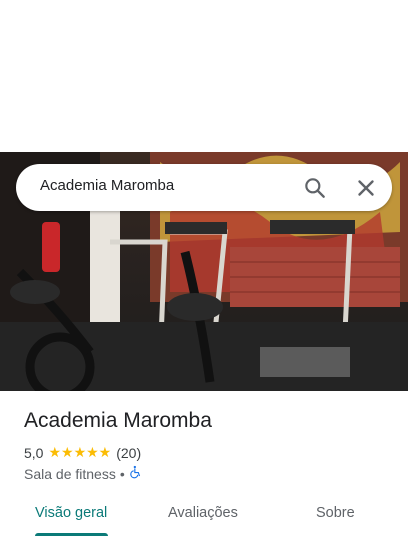 Image resolution: width=408 pixels, height=544 pixels. I want to click on active-tab-indicator, so click(71, 534).